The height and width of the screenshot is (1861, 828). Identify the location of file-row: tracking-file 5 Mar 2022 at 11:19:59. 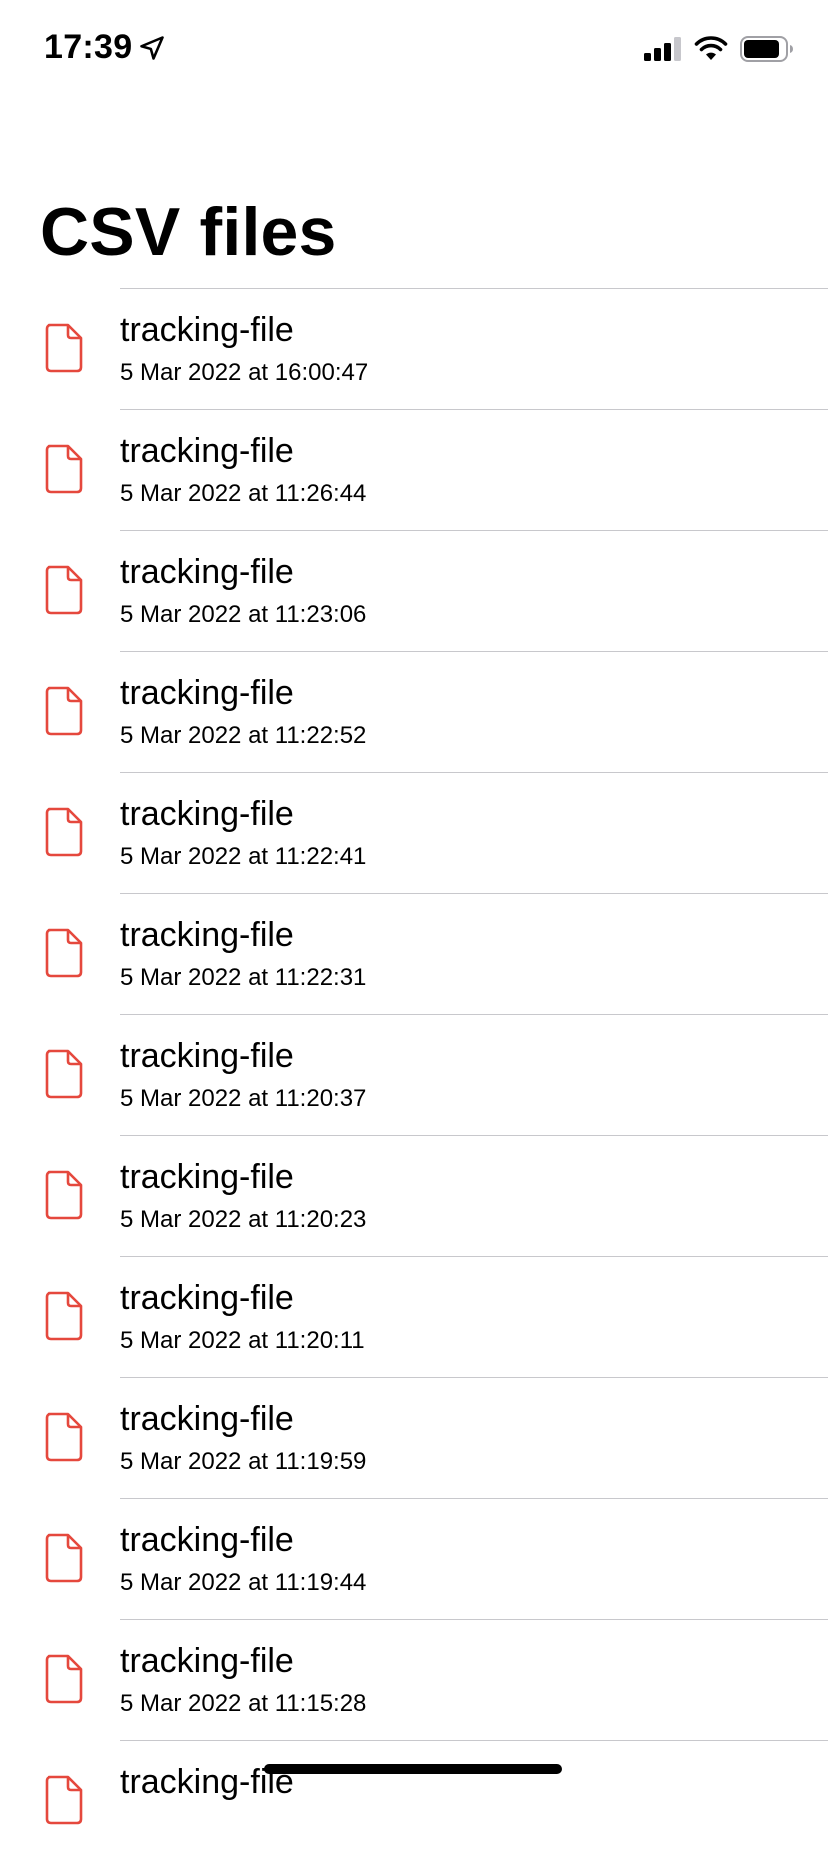
(414, 1437).